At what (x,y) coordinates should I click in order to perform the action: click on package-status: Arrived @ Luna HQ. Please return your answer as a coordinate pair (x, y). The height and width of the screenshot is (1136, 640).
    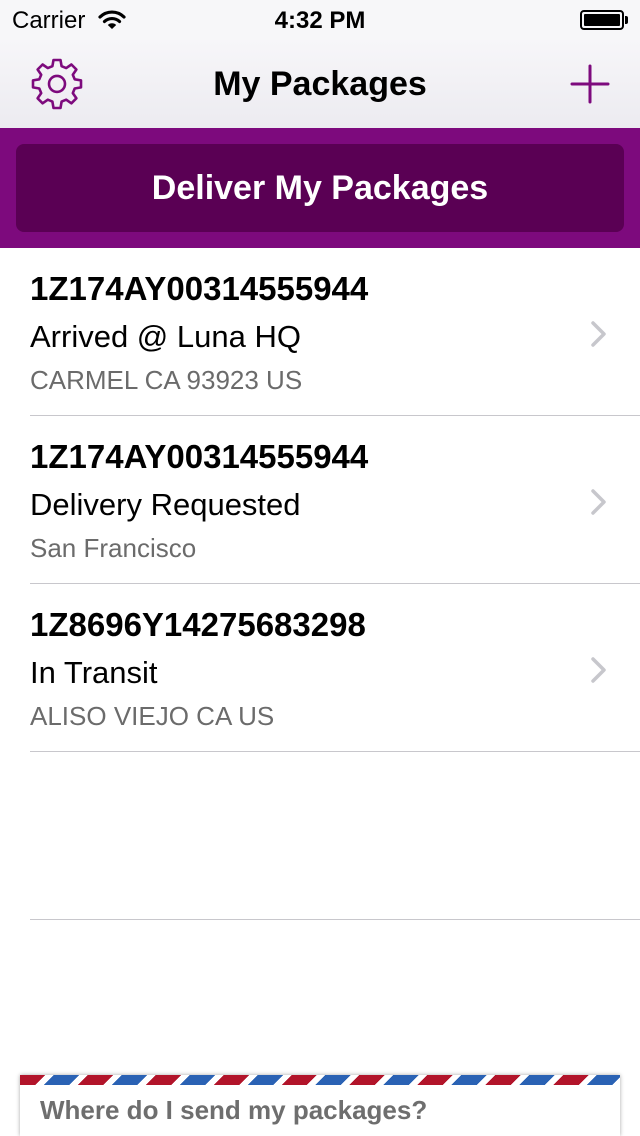
    Looking at the image, I should click on (165, 336).